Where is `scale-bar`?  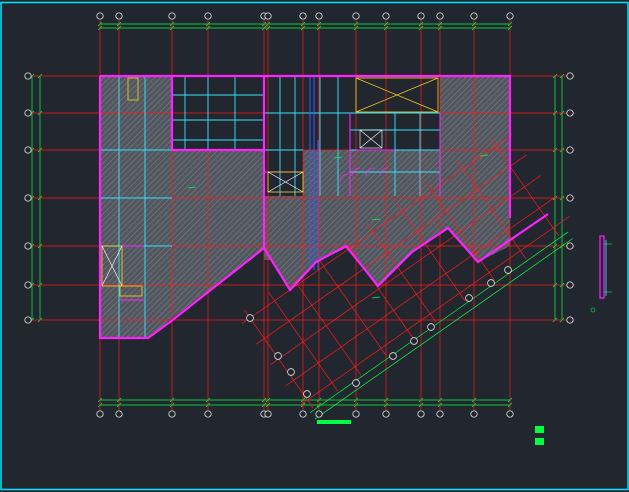 scale-bar is located at coordinates (334, 422).